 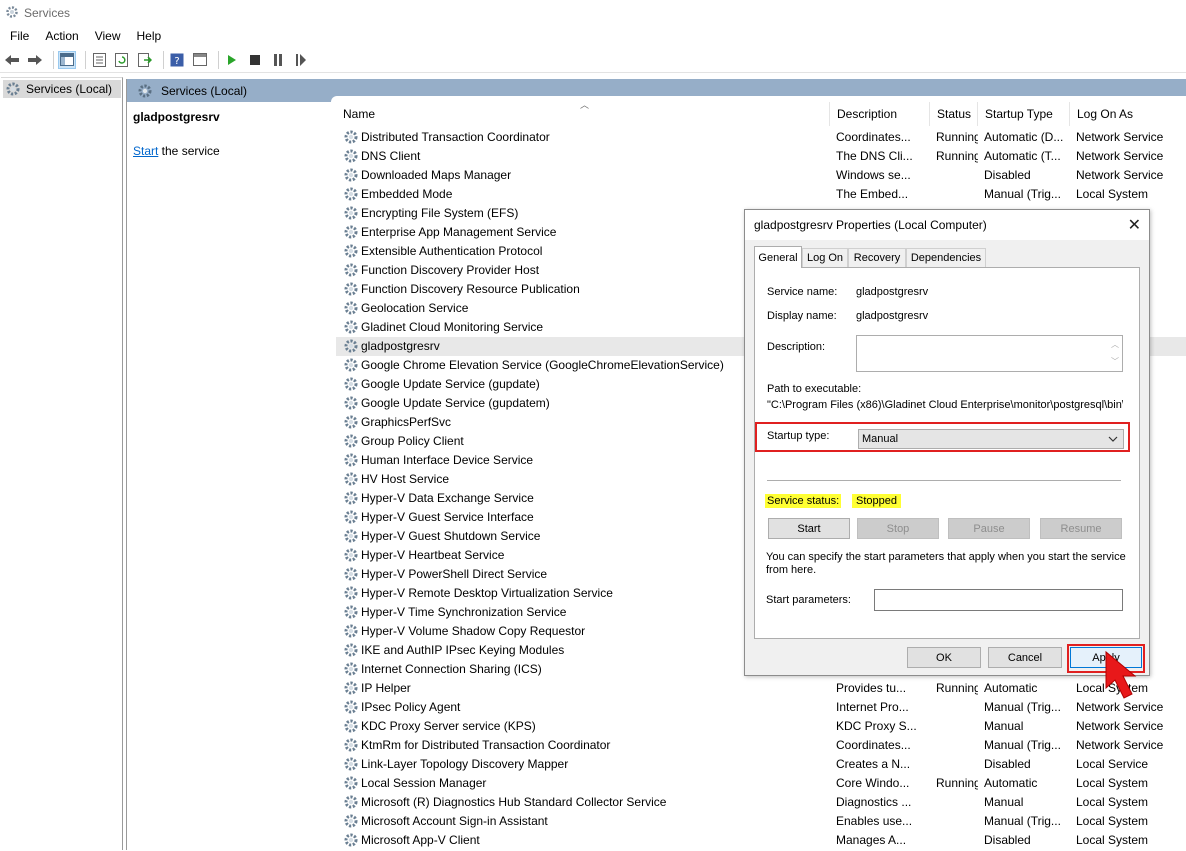 What do you see at coordinates (145, 151) in the screenshot?
I see `start-service-link: Start` at bounding box center [145, 151].